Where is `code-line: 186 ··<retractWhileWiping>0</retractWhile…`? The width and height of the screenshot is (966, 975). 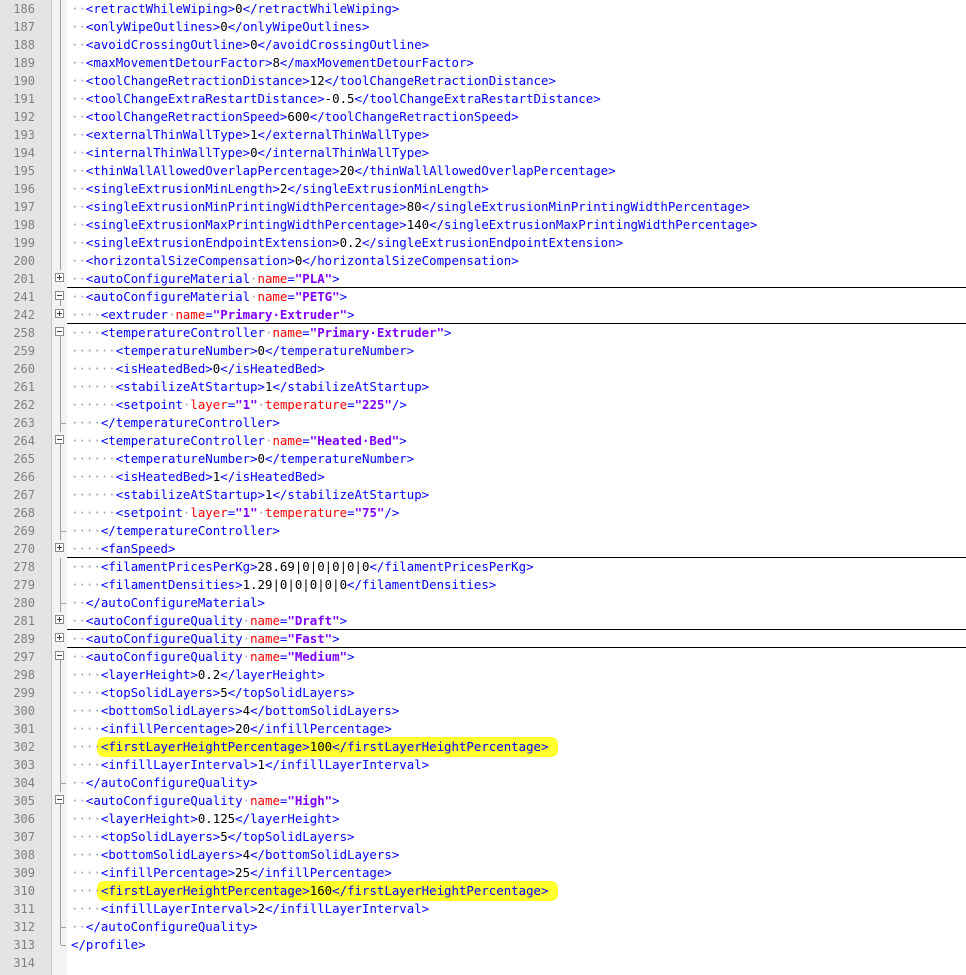
code-line: 186 ··<retractWhileWiping>0</retractWhile… is located at coordinates (483, 9).